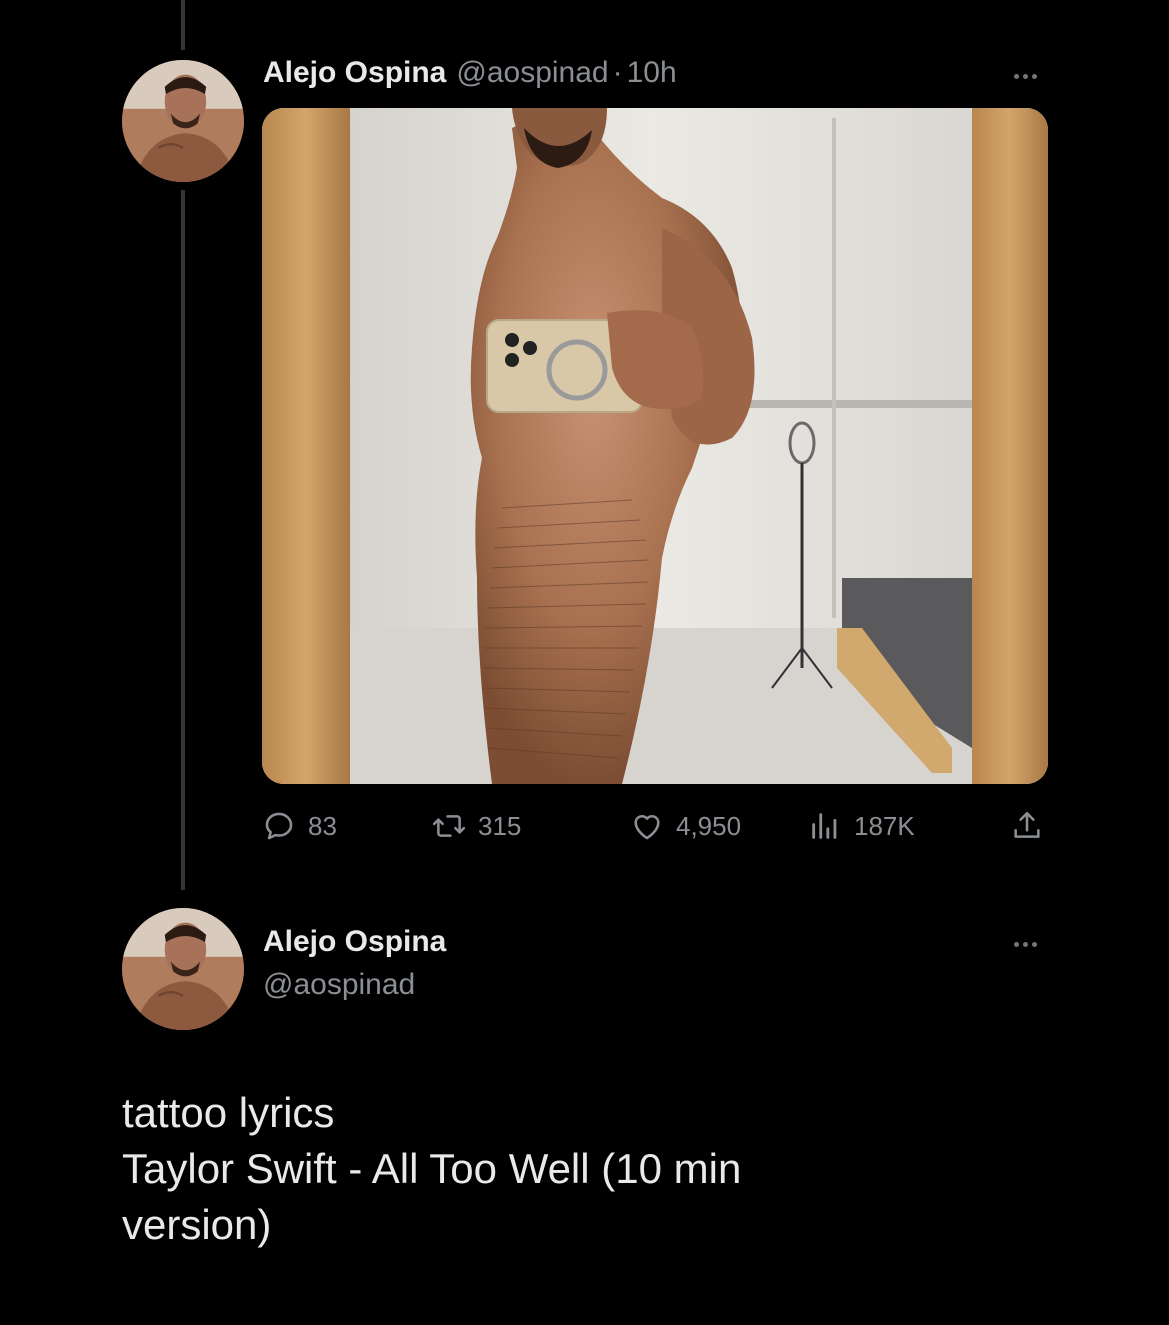 Image resolution: width=1169 pixels, height=1325 pixels. I want to click on tweet-actions: 83 315 4,950 187K, so click(657, 826).